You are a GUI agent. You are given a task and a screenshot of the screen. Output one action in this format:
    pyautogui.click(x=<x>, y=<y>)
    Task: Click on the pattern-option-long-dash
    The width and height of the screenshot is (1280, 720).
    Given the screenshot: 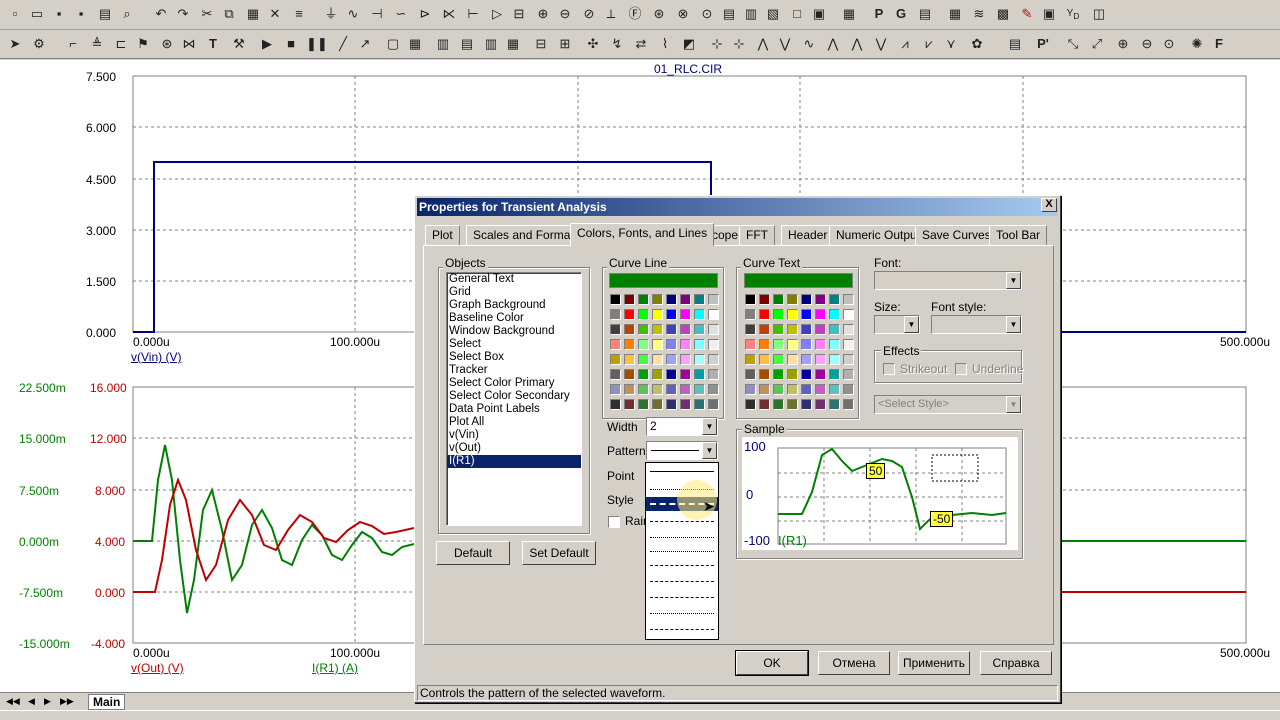 What is the action you would take?
    pyautogui.click(x=682, y=565)
    